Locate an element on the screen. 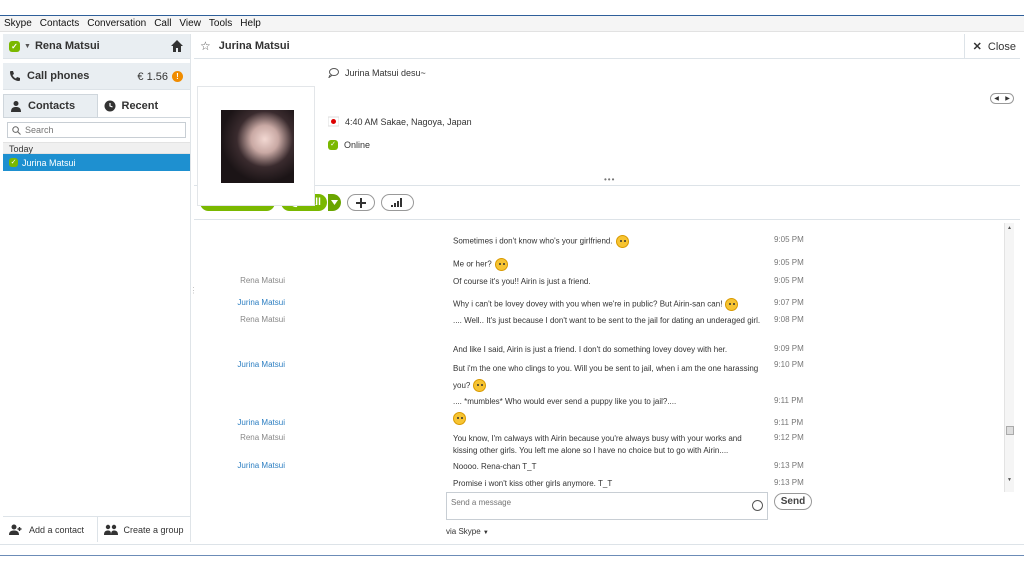 The image size is (1024, 575). menu-tools: Tools is located at coordinates (220, 23).